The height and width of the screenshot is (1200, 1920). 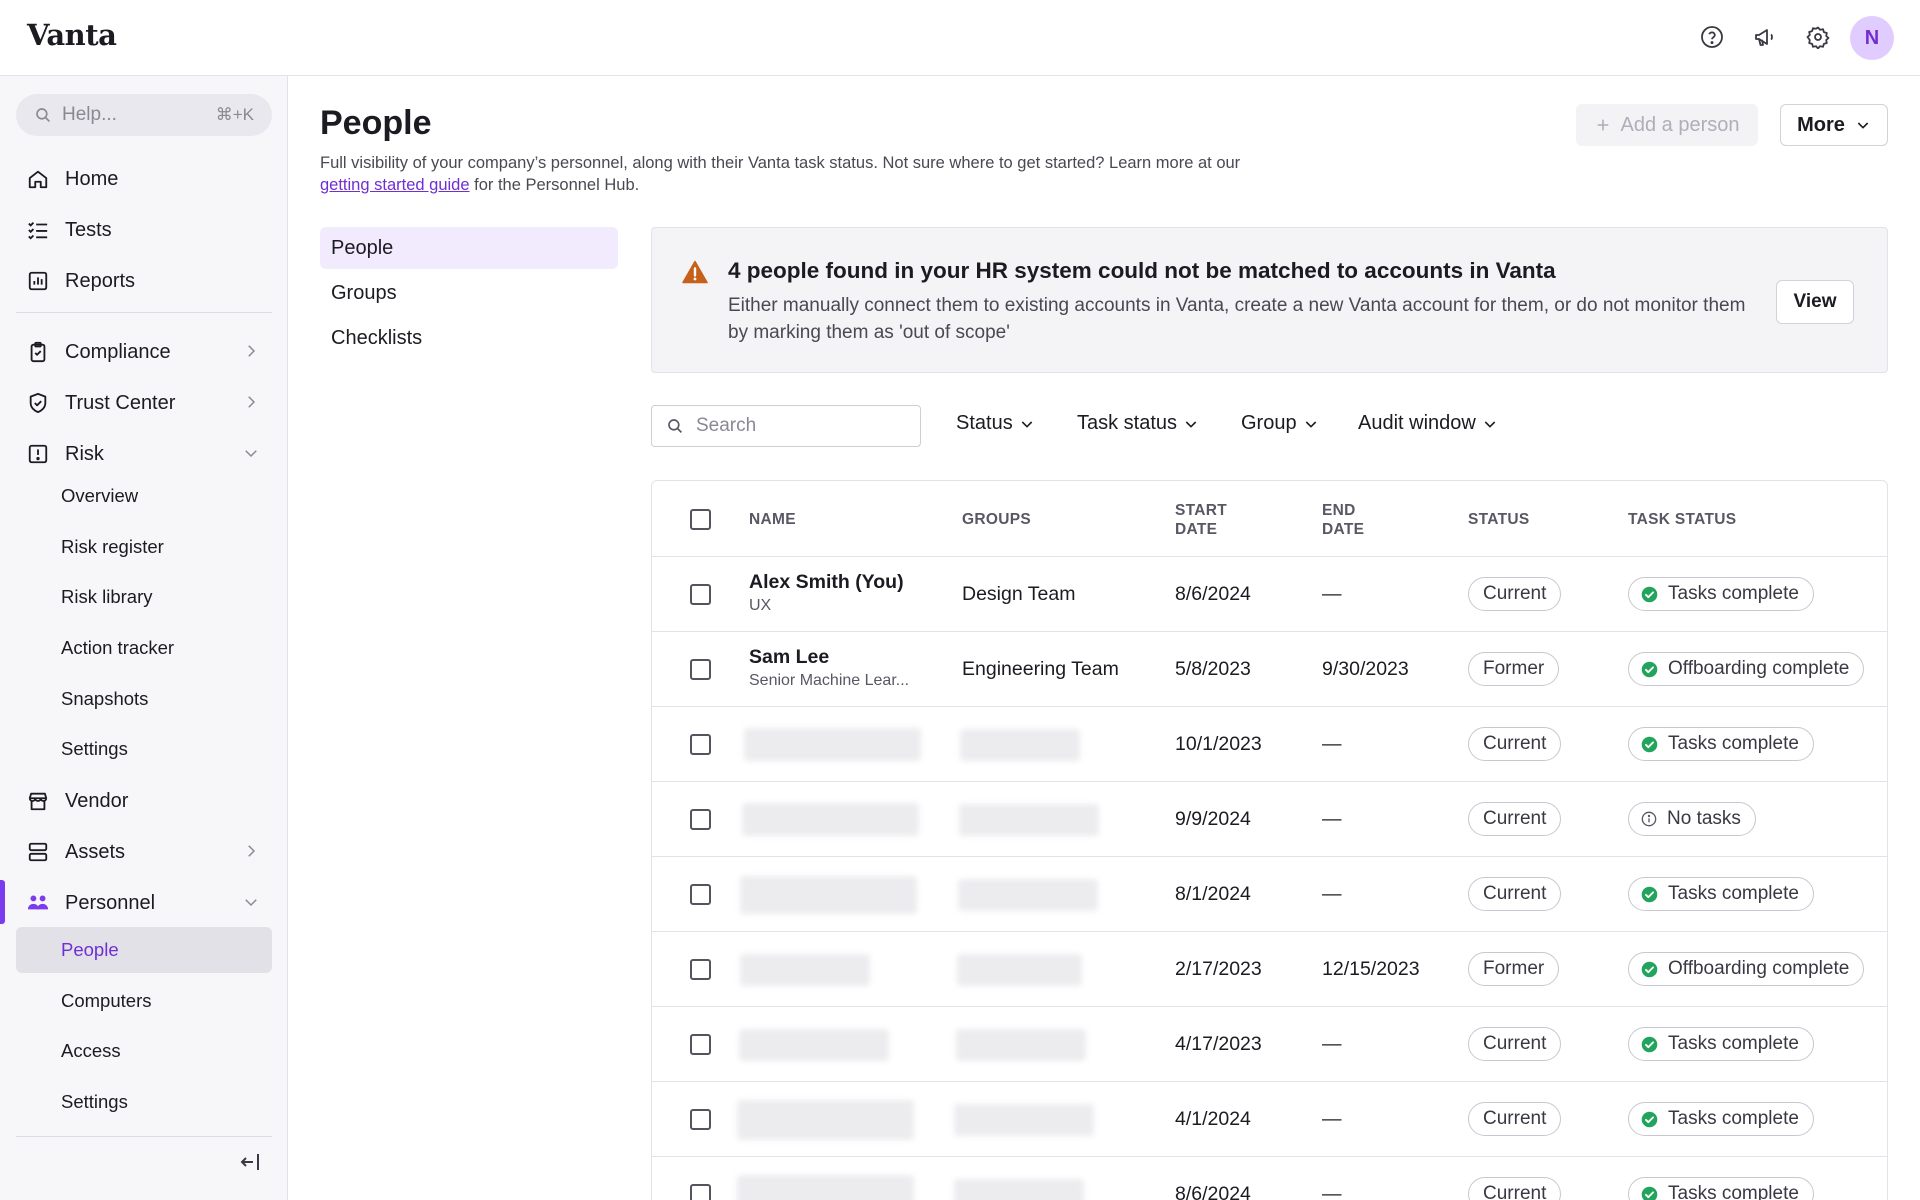 What do you see at coordinates (72, 35) in the screenshot?
I see `vanta-logo: Vanta` at bounding box center [72, 35].